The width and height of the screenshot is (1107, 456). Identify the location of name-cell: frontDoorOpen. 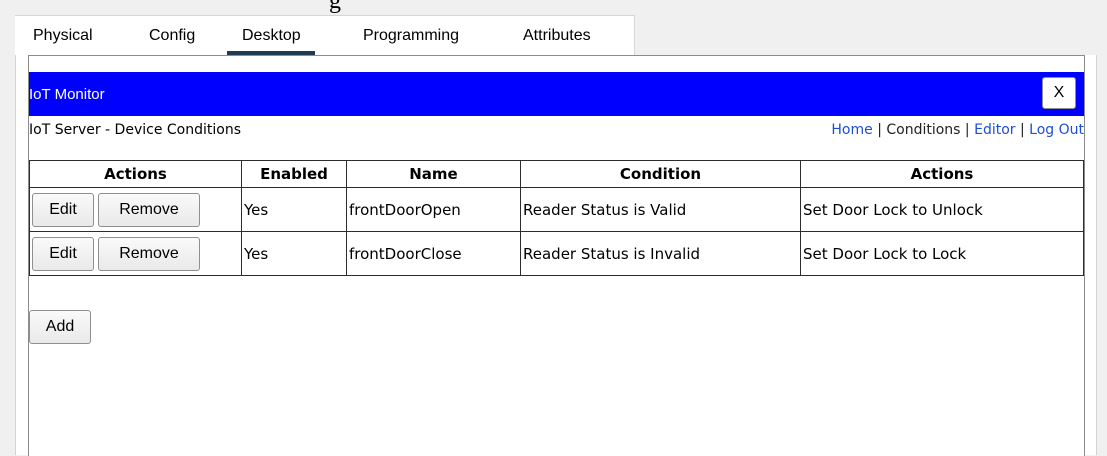
(433, 209).